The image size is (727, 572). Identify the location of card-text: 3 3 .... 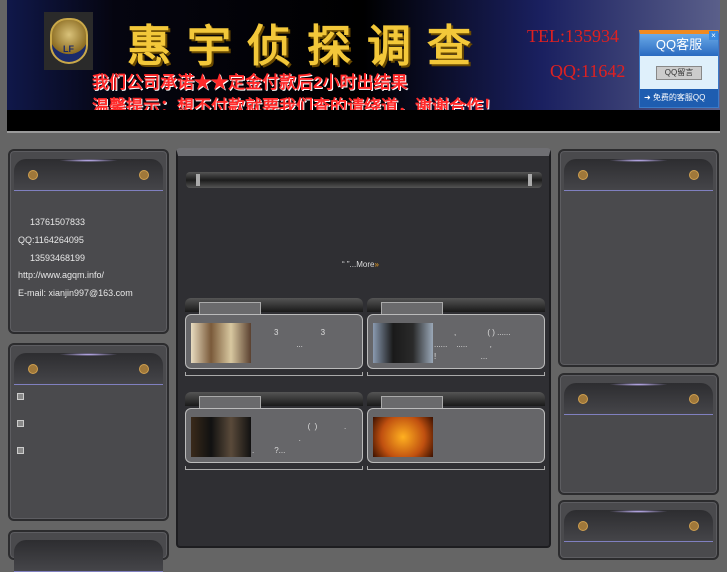
(300, 338).